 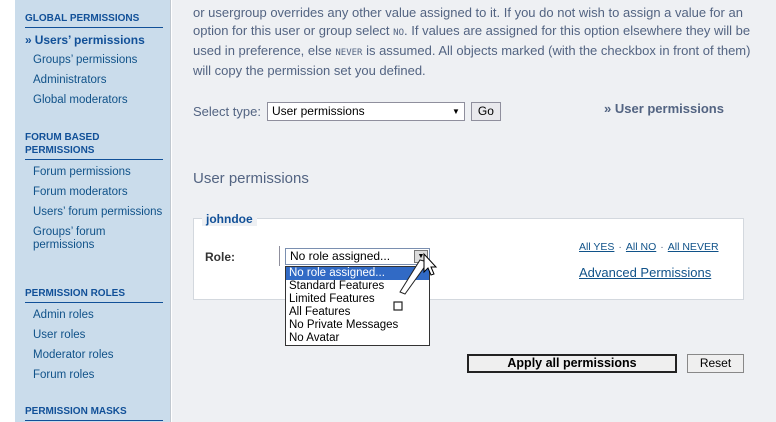 I want to click on sidebar-item-moderator-roles: Moderator roles, so click(x=94, y=355).